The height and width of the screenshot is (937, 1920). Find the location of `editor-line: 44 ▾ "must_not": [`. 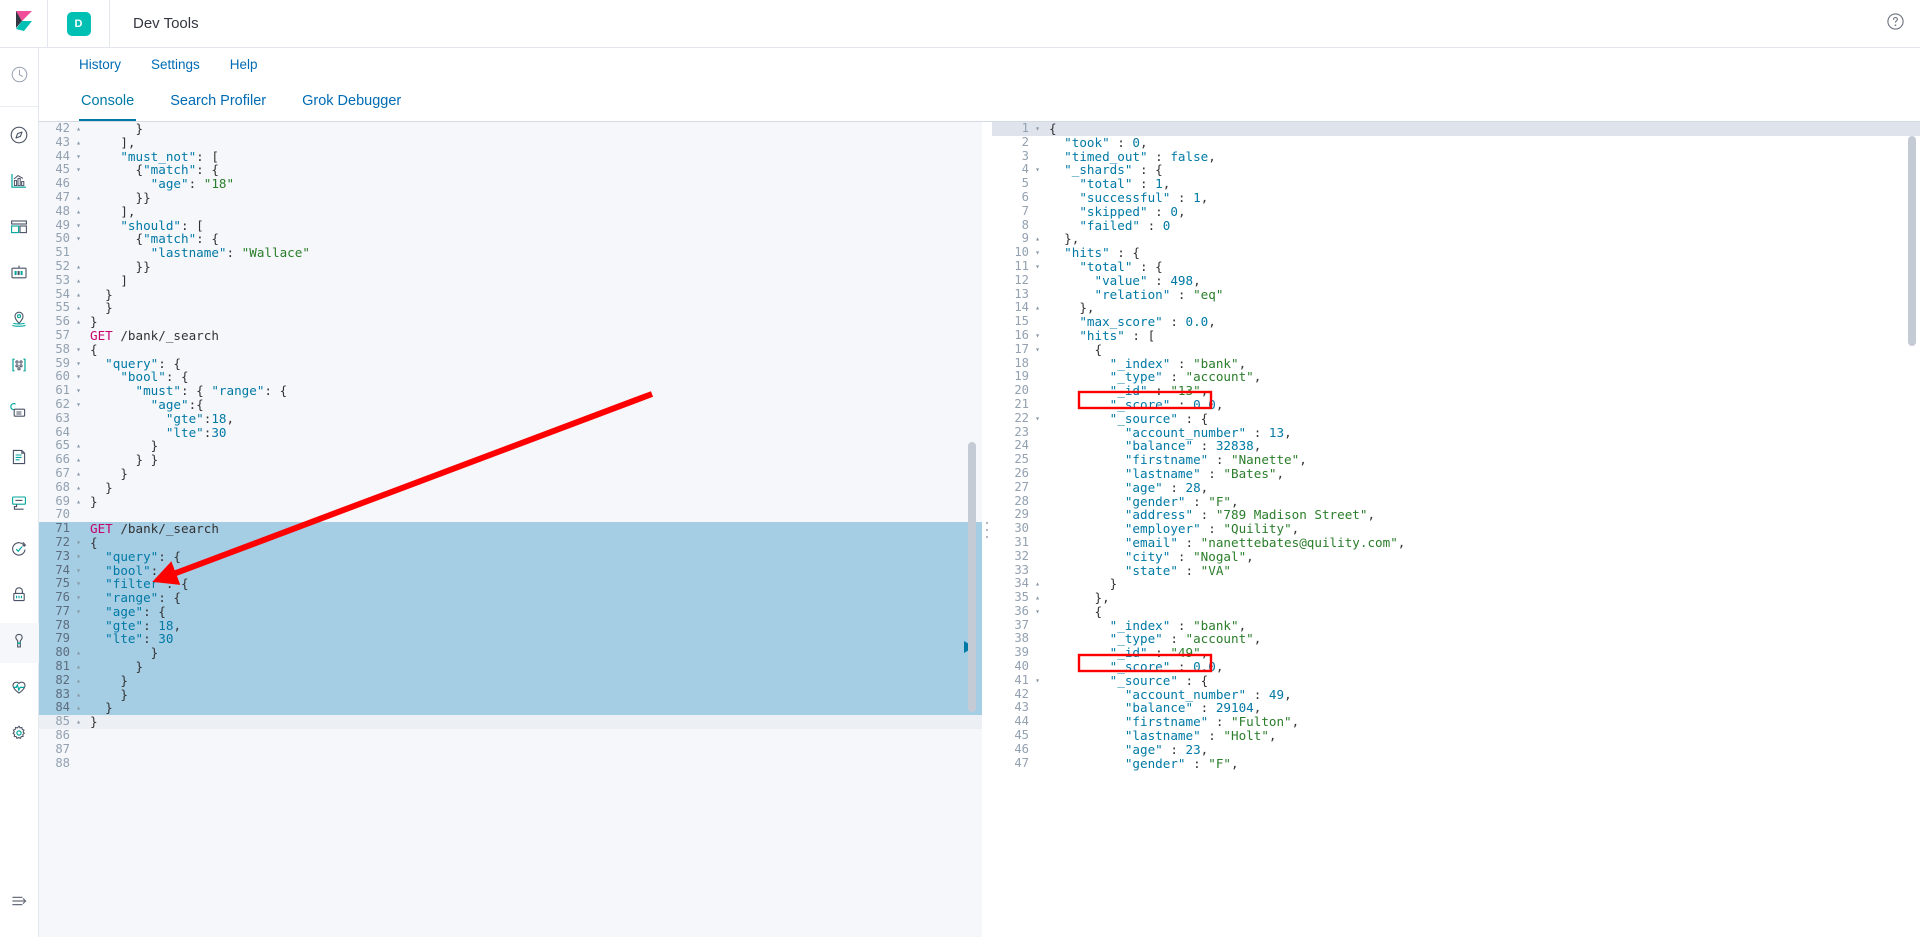

editor-line: 44 ▾ "must_not": [ is located at coordinates (510, 156).